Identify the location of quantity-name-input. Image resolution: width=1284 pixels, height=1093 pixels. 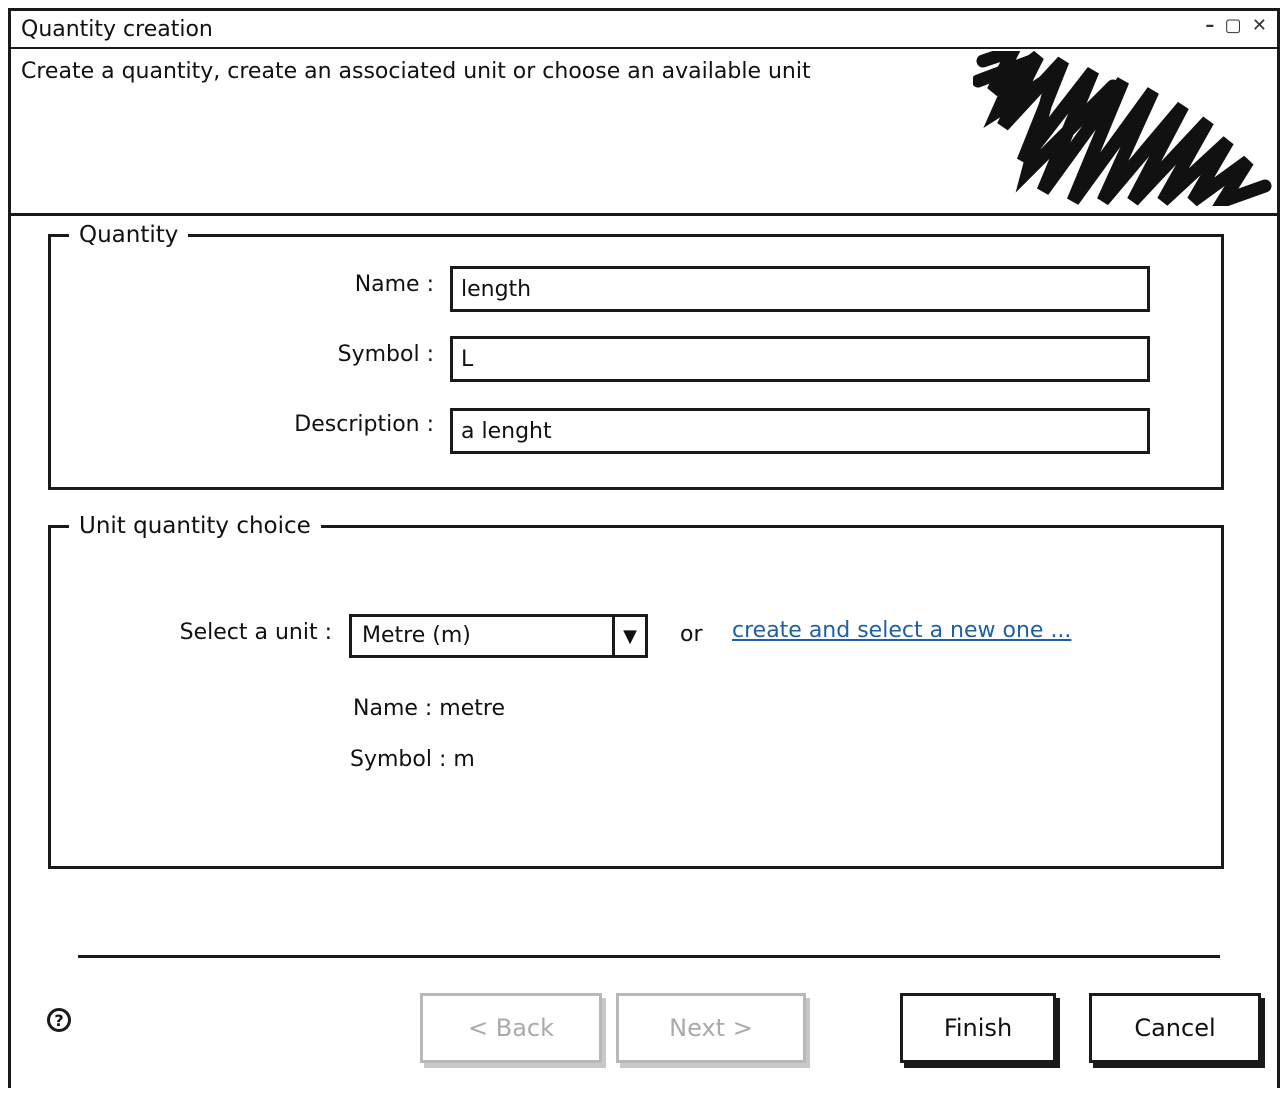
(800, 289).